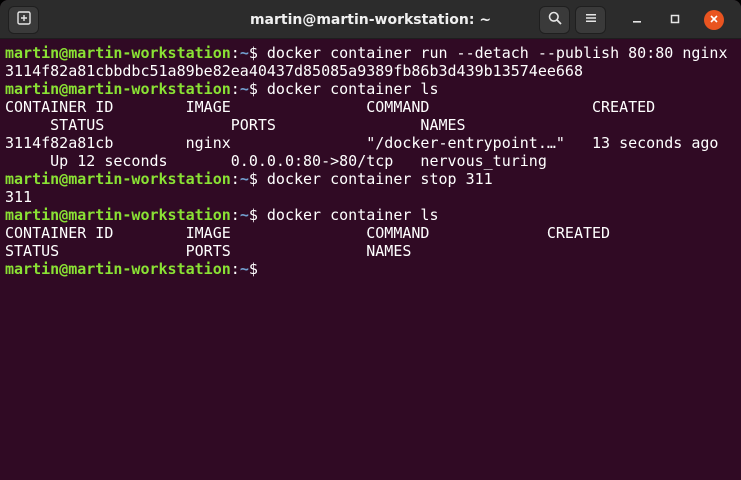  I want to click on close-icon, so click(714, 20).